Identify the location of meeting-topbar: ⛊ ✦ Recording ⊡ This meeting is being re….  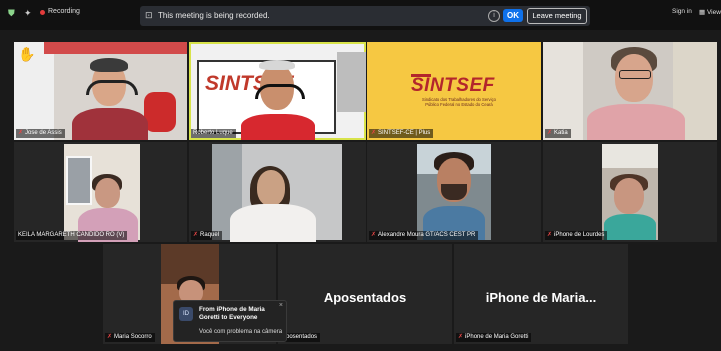
(360, 15).